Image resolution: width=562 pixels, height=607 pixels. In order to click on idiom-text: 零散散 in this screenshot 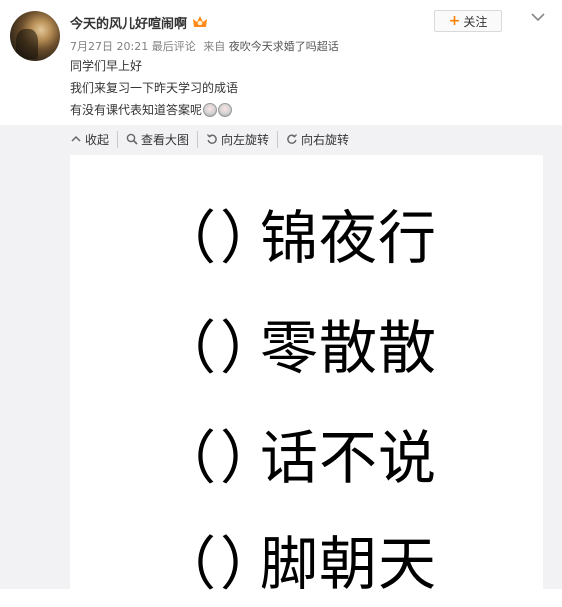, I will do `click(349, 348)`.